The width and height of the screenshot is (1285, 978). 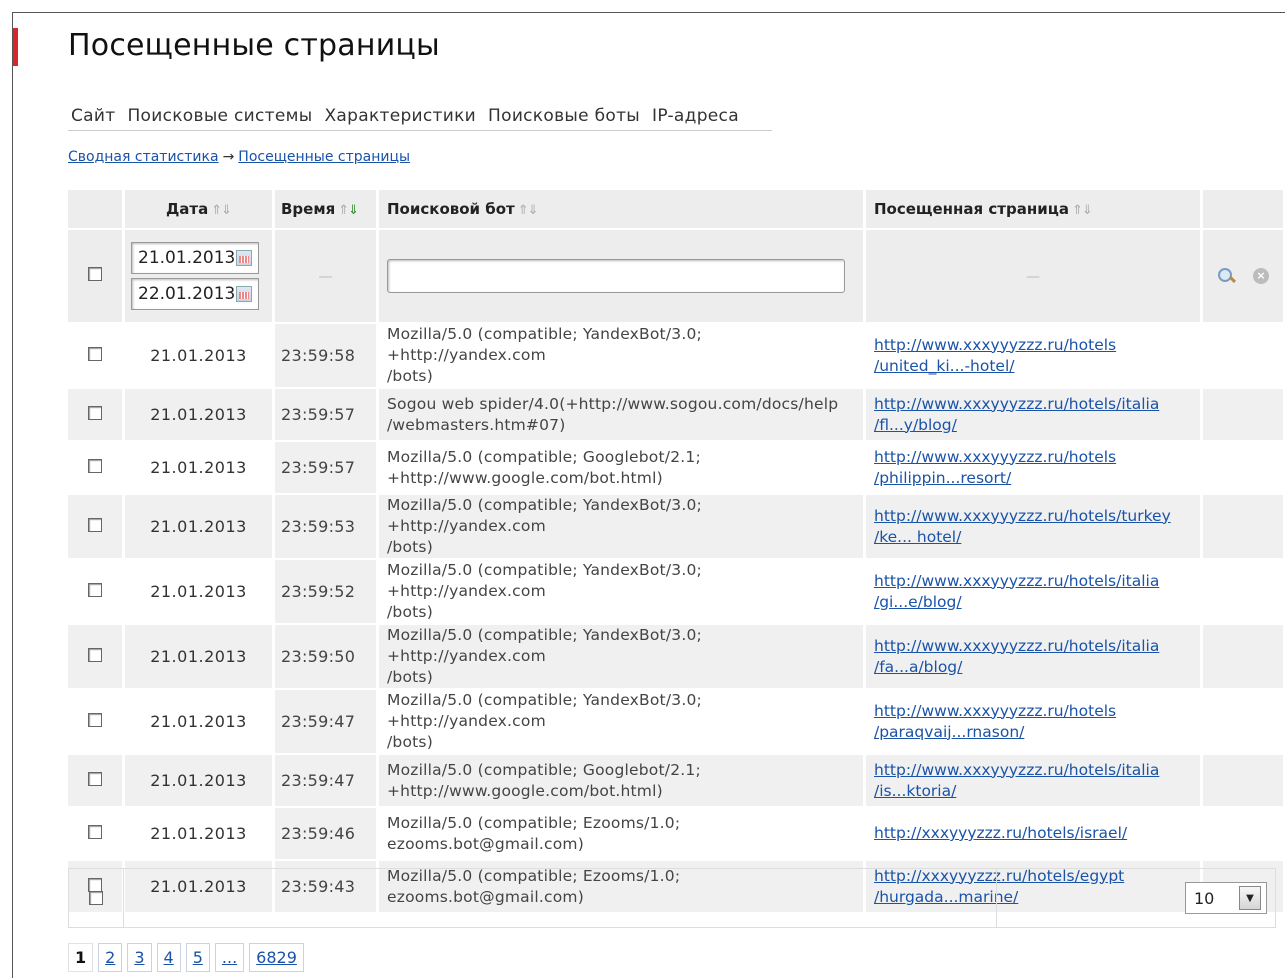 What do you see at coordinates (139, 957) in the screenshot?
I see `page-link: 3` at bounding box center [139, 957].